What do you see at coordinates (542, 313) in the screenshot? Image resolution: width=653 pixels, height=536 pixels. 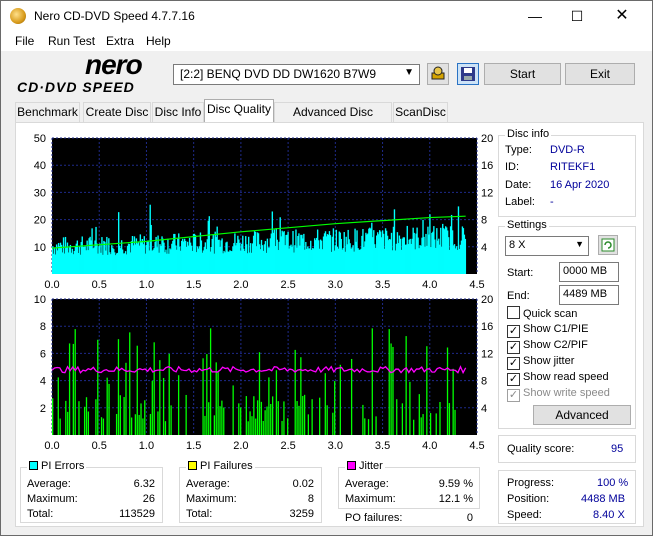 I see `quick-scan-checkbox: Quick scan` at bounding box center [542, 313].